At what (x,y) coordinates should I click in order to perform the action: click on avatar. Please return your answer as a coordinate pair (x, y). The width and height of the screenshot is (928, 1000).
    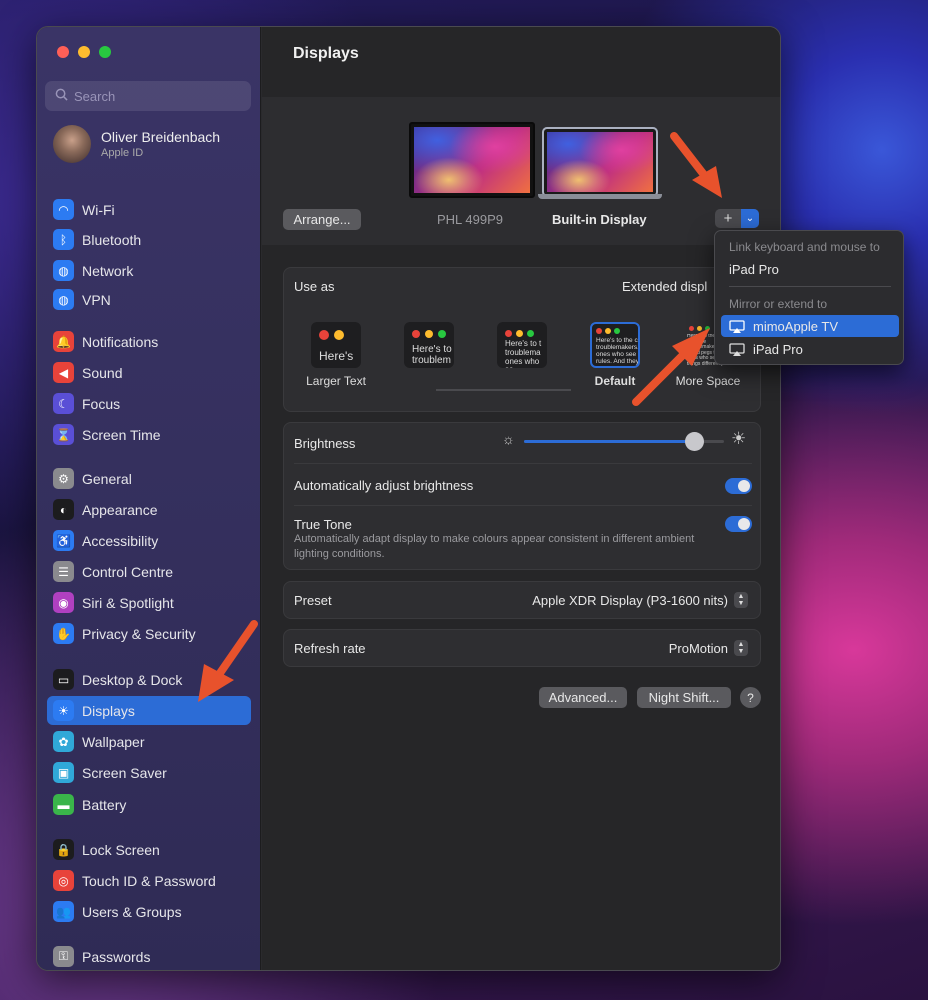
    Looking at the image, I should click on (72, 144).